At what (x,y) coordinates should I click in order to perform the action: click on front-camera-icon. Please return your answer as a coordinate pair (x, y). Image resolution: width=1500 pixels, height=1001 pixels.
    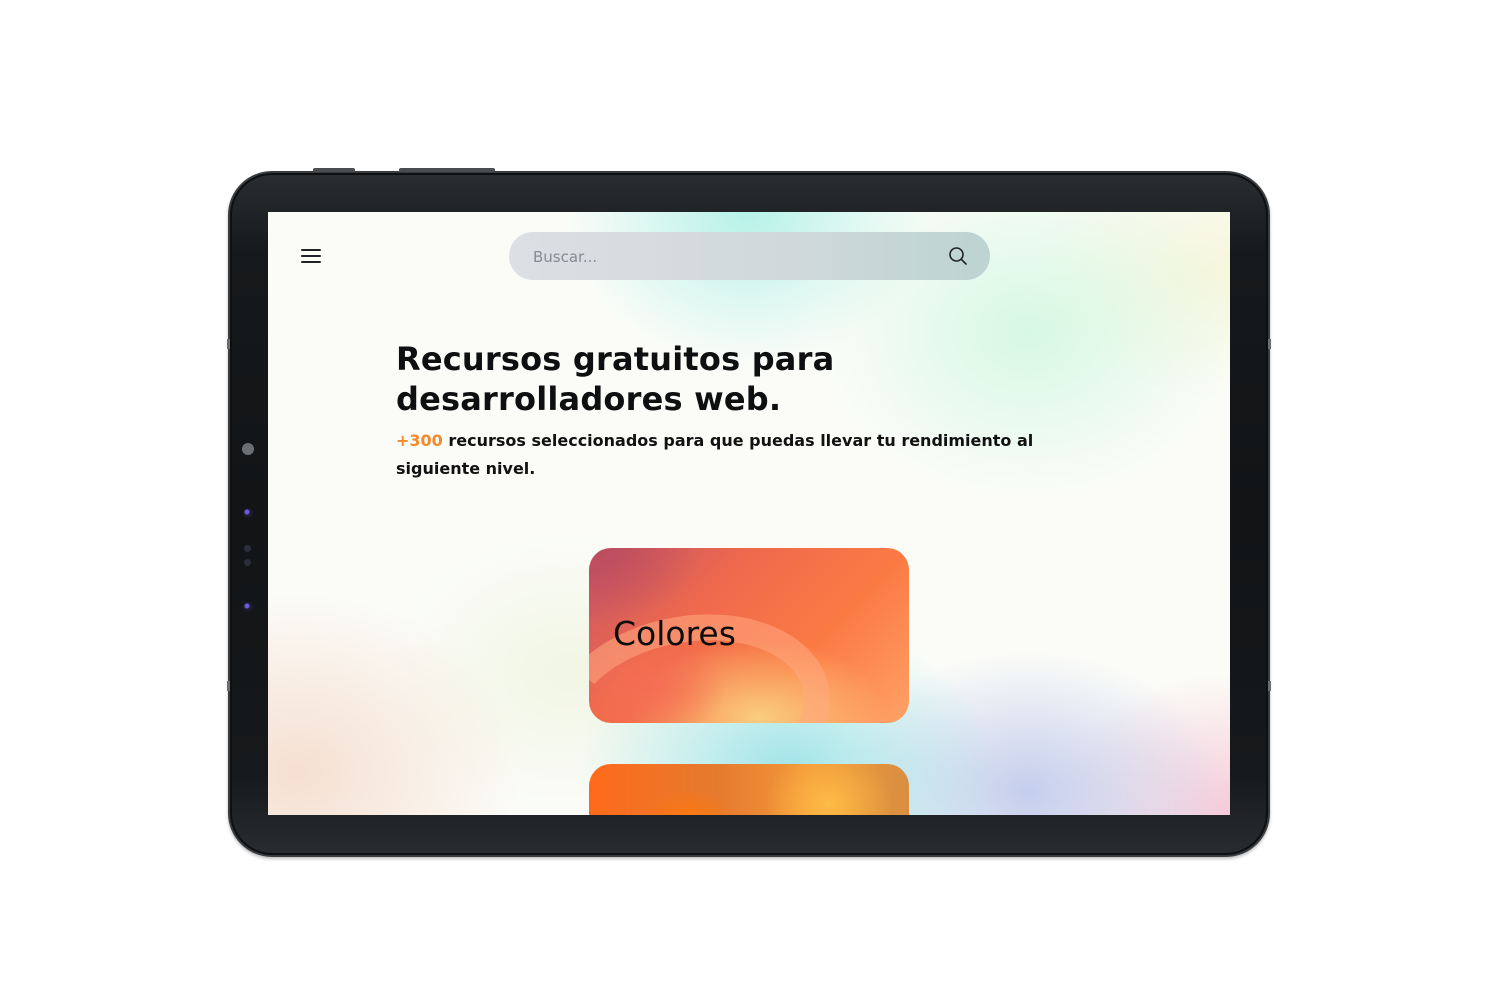
    Looking at the image, I should click on (248, 513).